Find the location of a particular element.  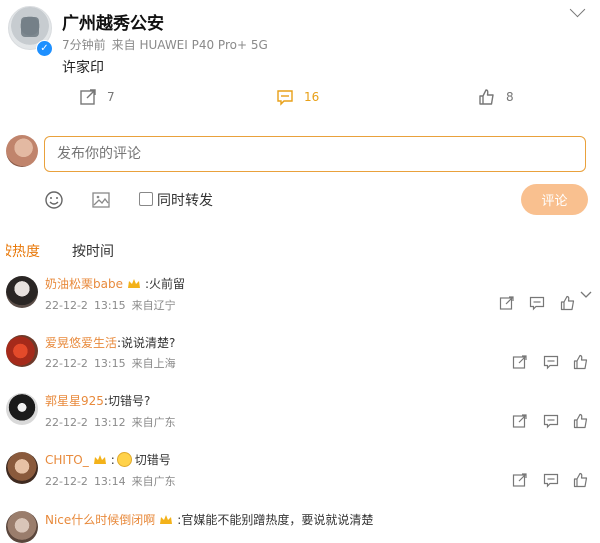

comment-text: 切错号 is located at coordinates (152, 460).